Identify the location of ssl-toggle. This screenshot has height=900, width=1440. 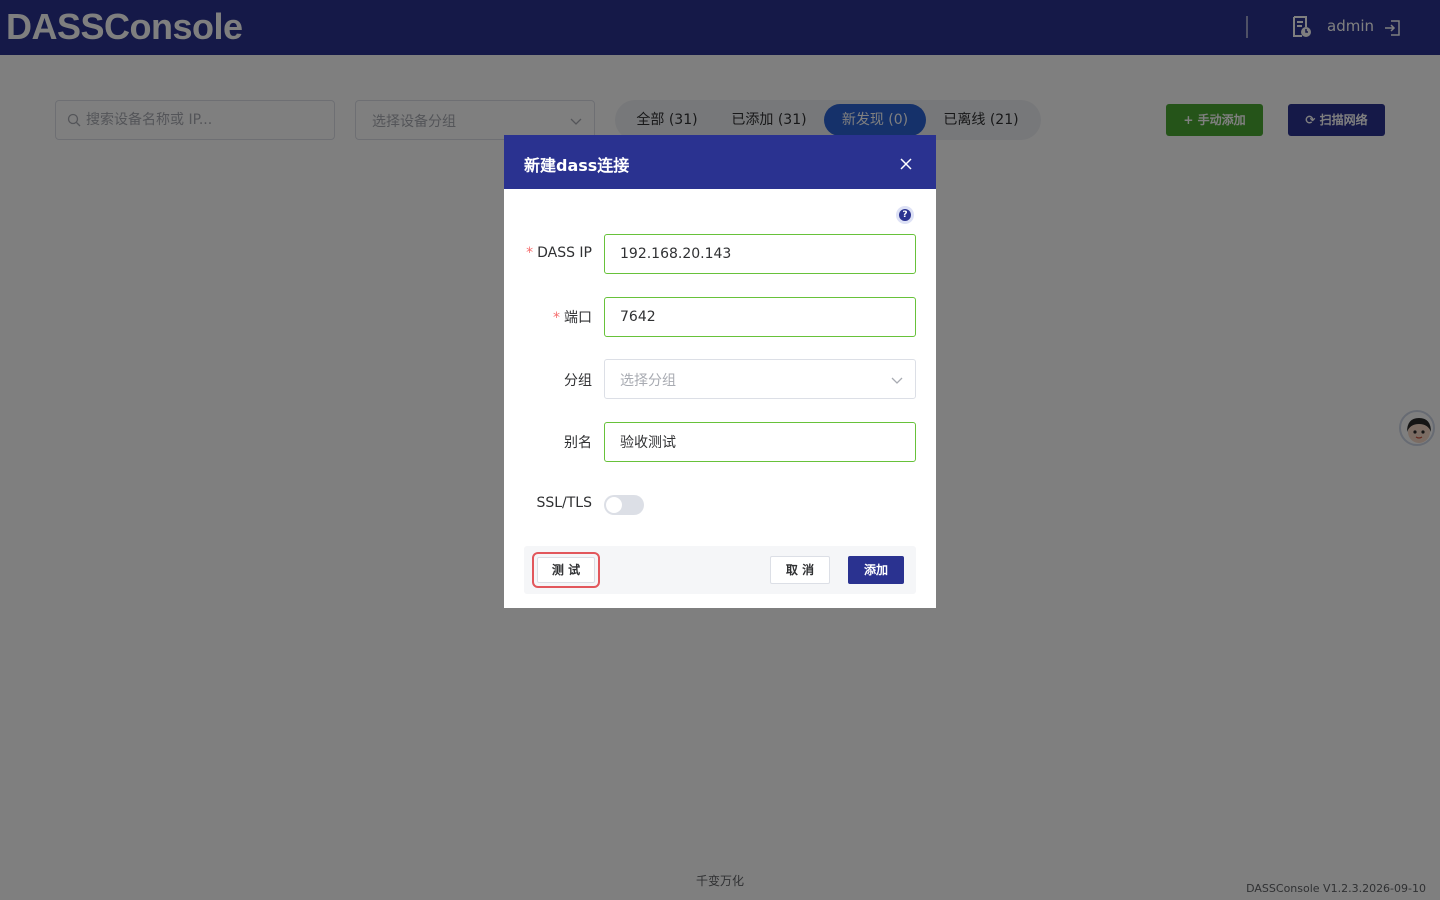
(624, 505).